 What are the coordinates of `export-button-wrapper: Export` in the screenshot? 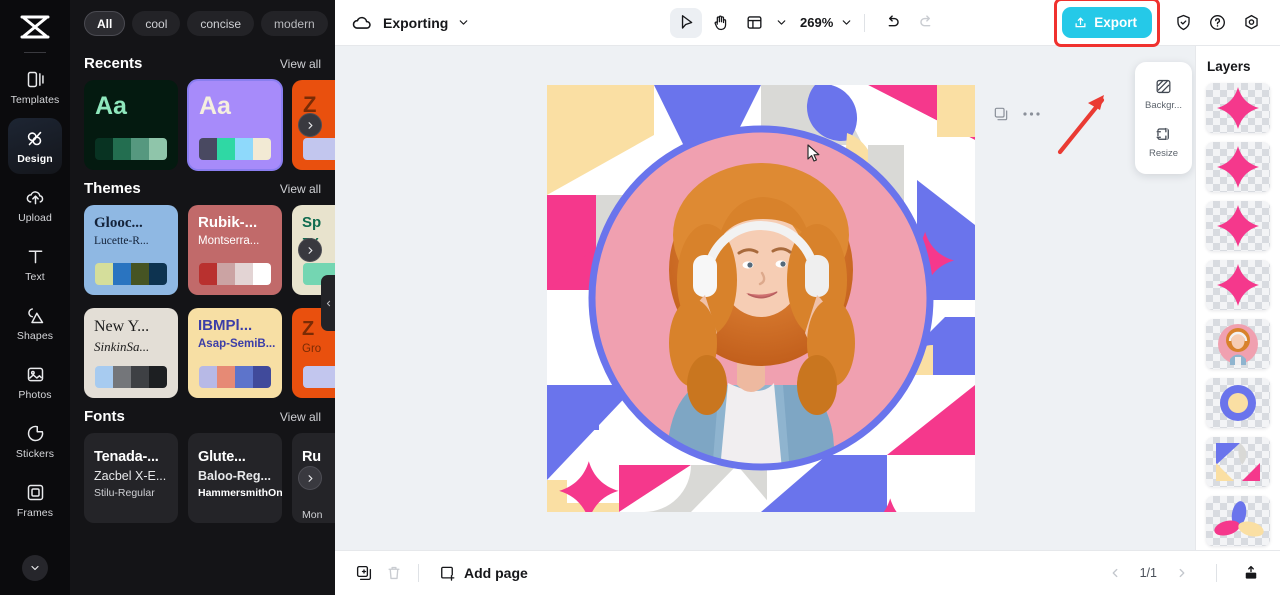 It's located at (1107, 23).